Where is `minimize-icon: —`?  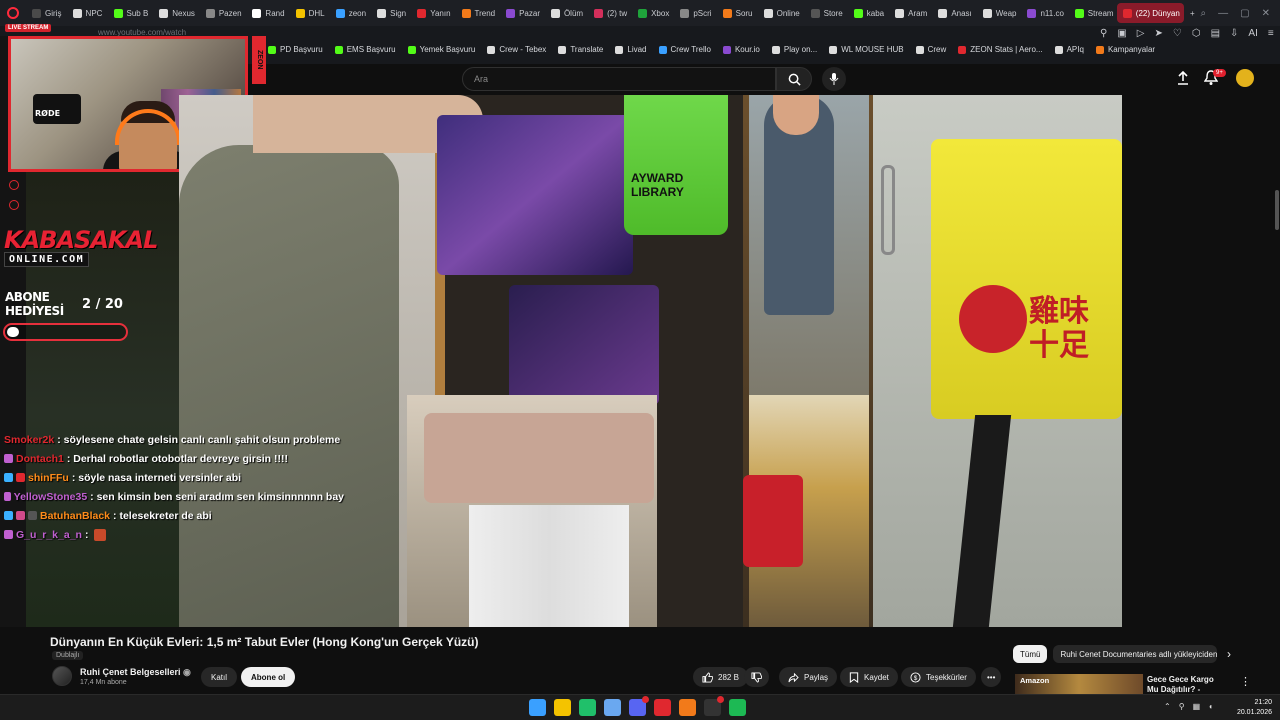
minimize-icon: — is located at coordinates (1223, 13).